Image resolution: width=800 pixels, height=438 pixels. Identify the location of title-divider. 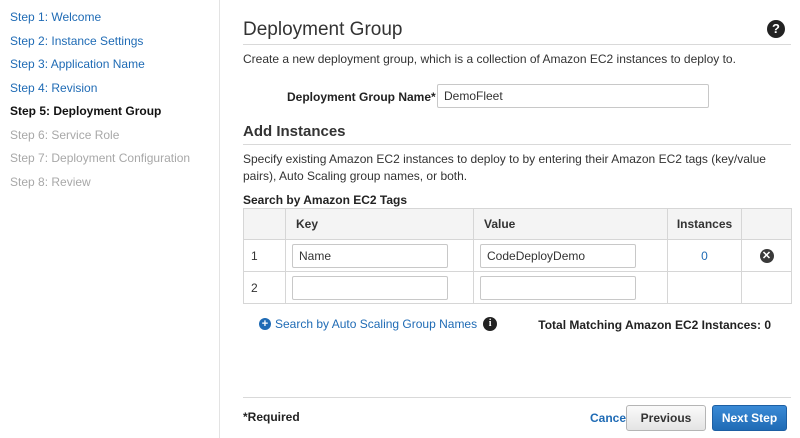
(517, 44).